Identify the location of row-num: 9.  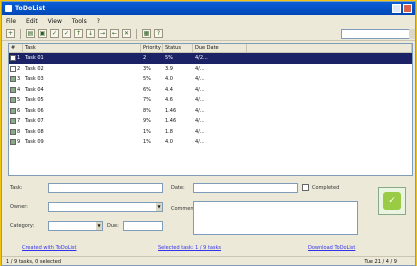
(16, 142).